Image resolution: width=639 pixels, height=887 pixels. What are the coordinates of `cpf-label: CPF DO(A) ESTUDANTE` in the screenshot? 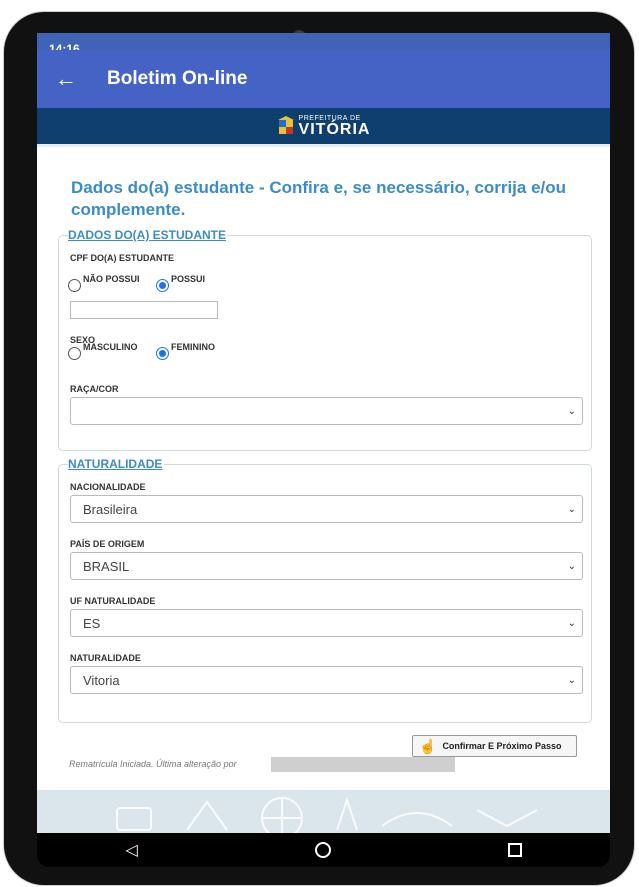 It's located at (122, 258).